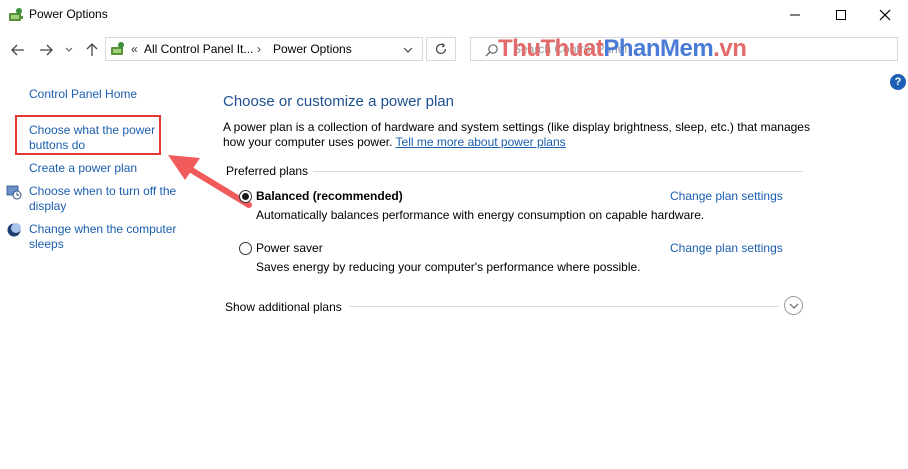 The height and width of the screenshot is (469, 908). Describe the element at coordinates (481, 142) in the screenshot. I see `learn-more-link: Tell me more about power plans` at that location.